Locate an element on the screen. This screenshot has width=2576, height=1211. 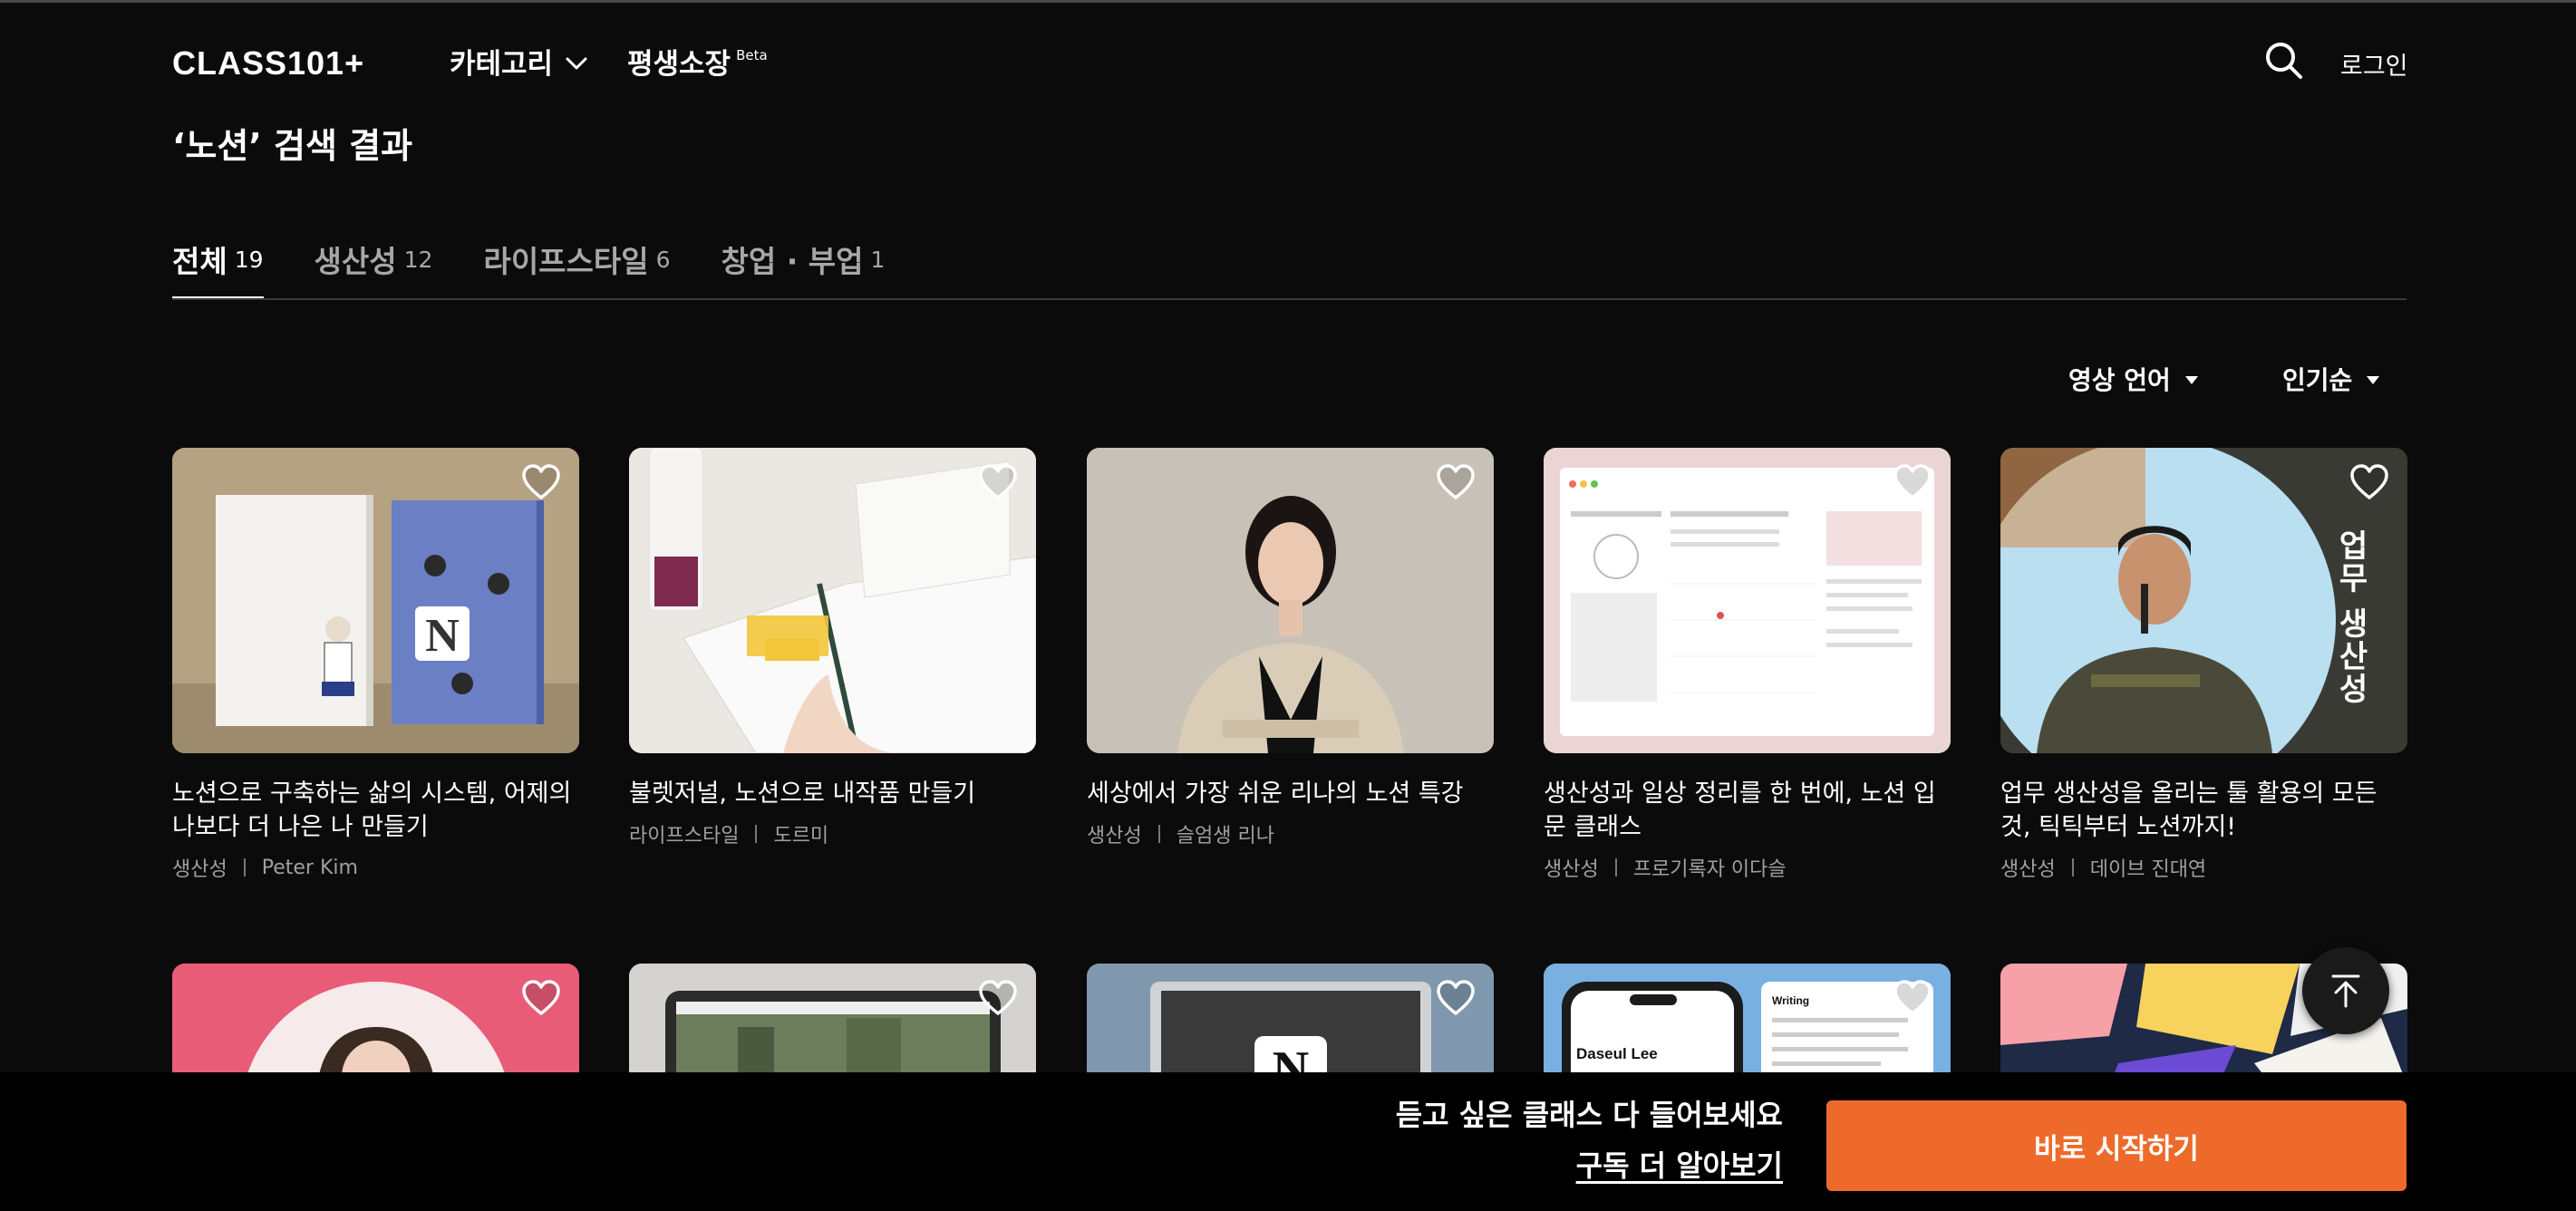
class-thumbnail: Daseul Lee Writing is located at coordinates (1747, 1025).